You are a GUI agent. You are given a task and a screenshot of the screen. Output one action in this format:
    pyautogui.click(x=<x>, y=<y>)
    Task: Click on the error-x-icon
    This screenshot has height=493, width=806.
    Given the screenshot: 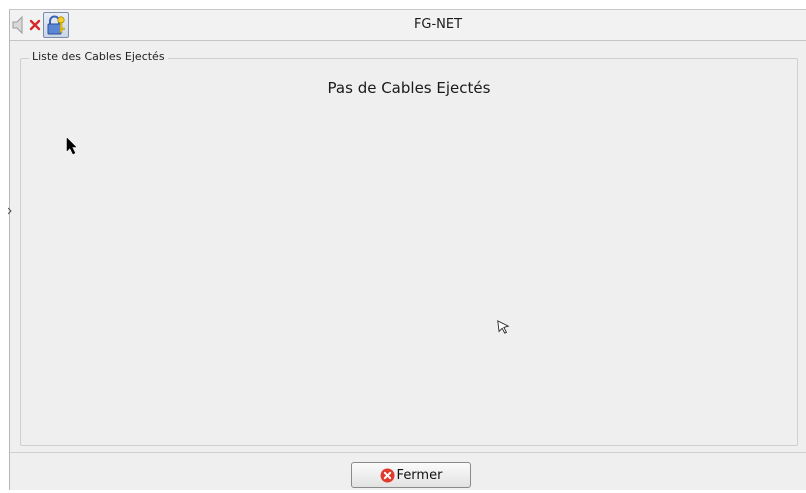 What is the action you would take?
    pyautogui.click(x=387, y=475)
    